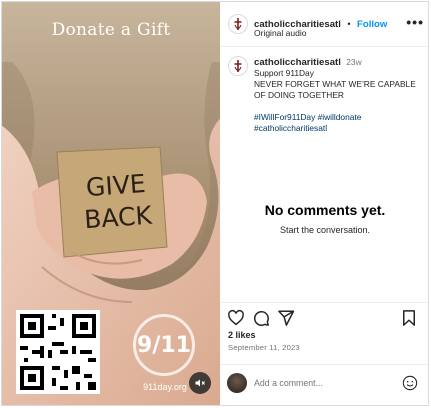 The image size is (431, 408). What do you see at coordinates (299, 95) in the screenshot?
I see `caption-line-3: OF DOING TOGETHER` at bounding box center [299, 95].